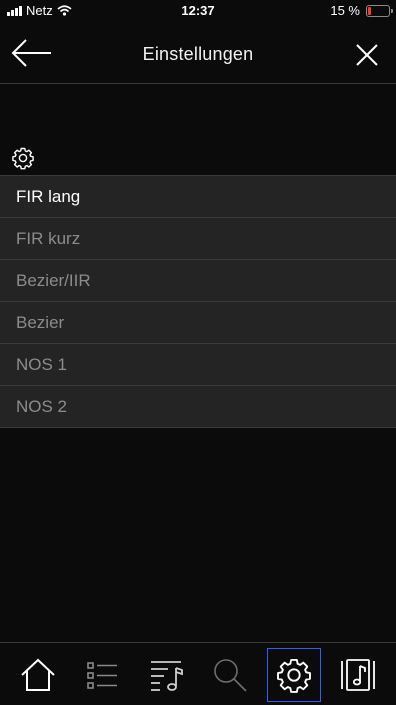 The height and width of the screenshot is (705, 396). What do you see at coordinates (198, 197) in the screenshot?
I see `filter-option: FIR lang` at bounding box center [198, 197].